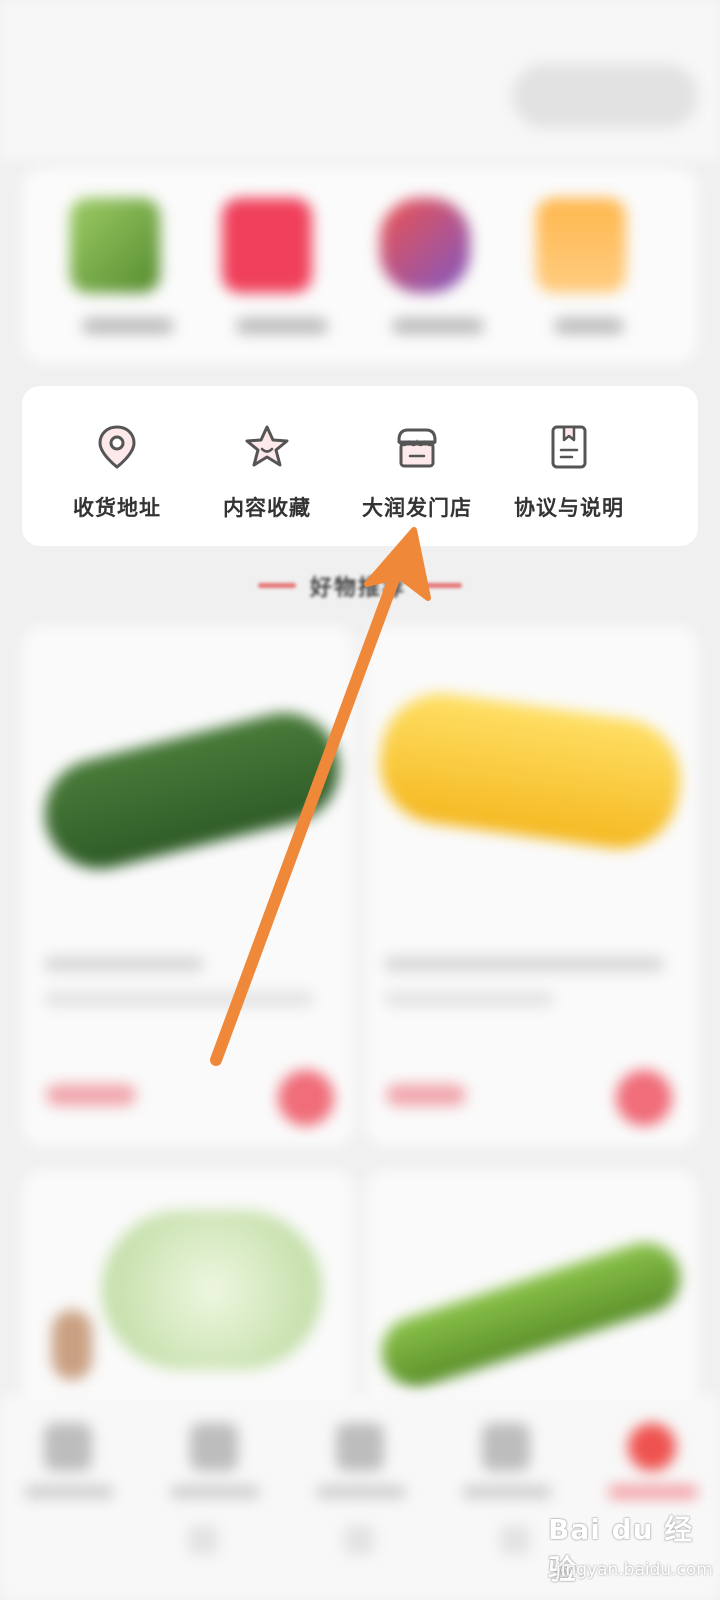 The height and width of the screenshot is (1600, 720). Describe the element at coordinates (634, 1570) in the screenshot. I see `watermark-sub: jingyan.baidu.com` at that location.